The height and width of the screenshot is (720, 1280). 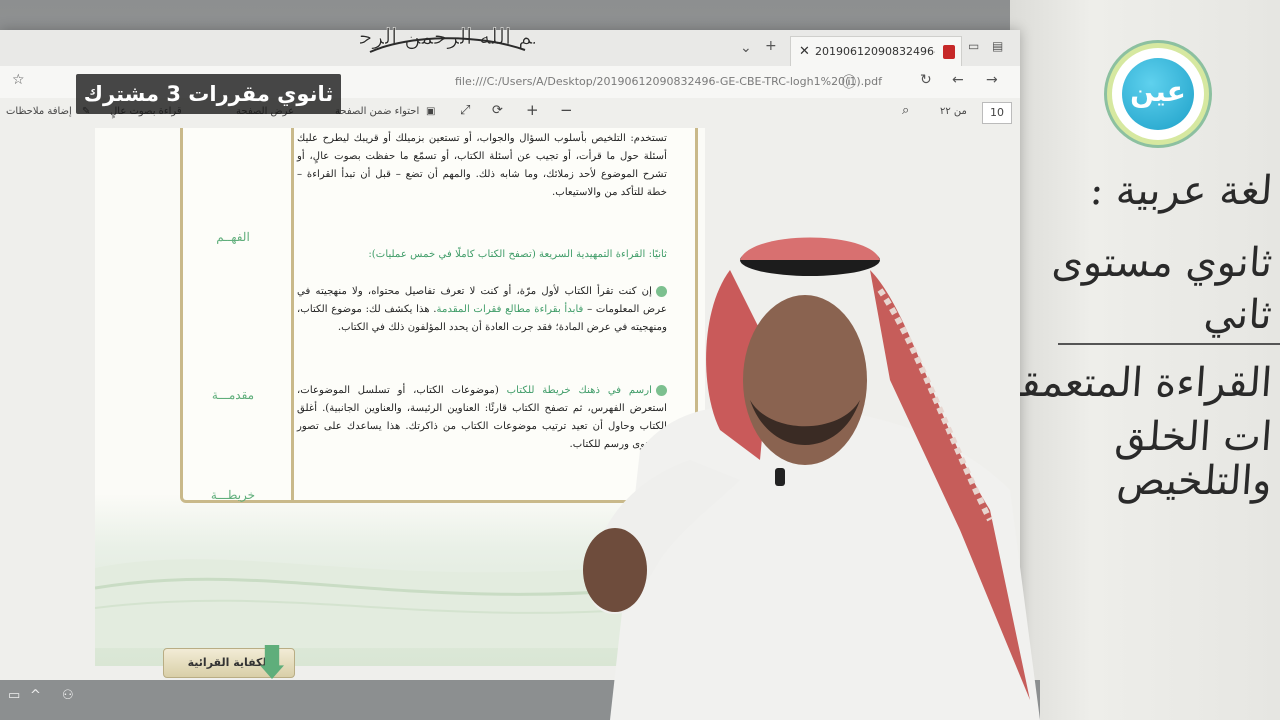 What do you see at coordinates (497, 110) in the screenshot?
I see `rotate-icon: ⟳` at bounding box center [497, 110].